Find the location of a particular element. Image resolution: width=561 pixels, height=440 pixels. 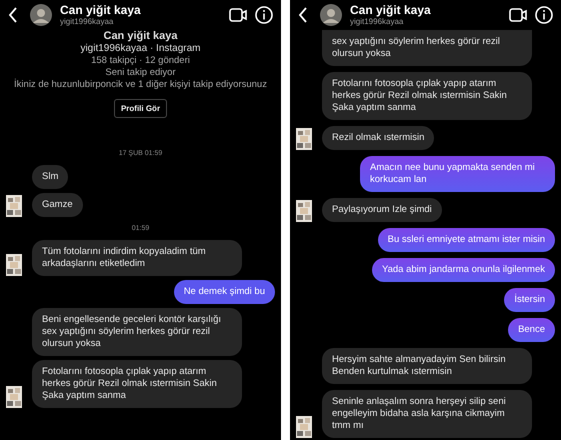

follow-status: Seni takip ediyor is located at coordinates (140, 72).